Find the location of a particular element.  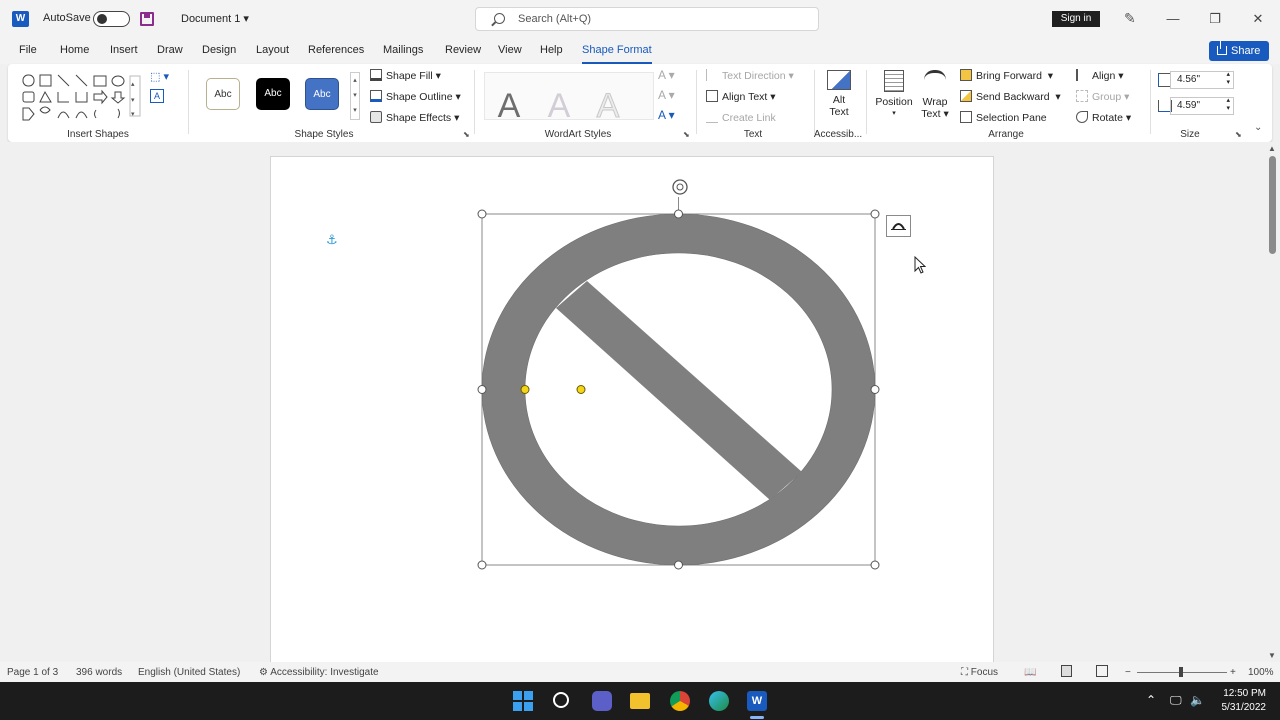

restore-icon: ❐ is located at coordinates (1215, 19).